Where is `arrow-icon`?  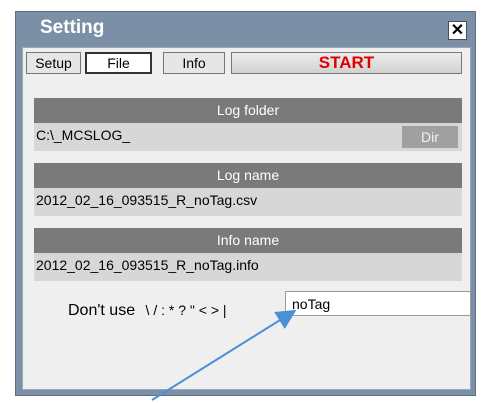
arrow-icon is located at coordinates (224, 355).